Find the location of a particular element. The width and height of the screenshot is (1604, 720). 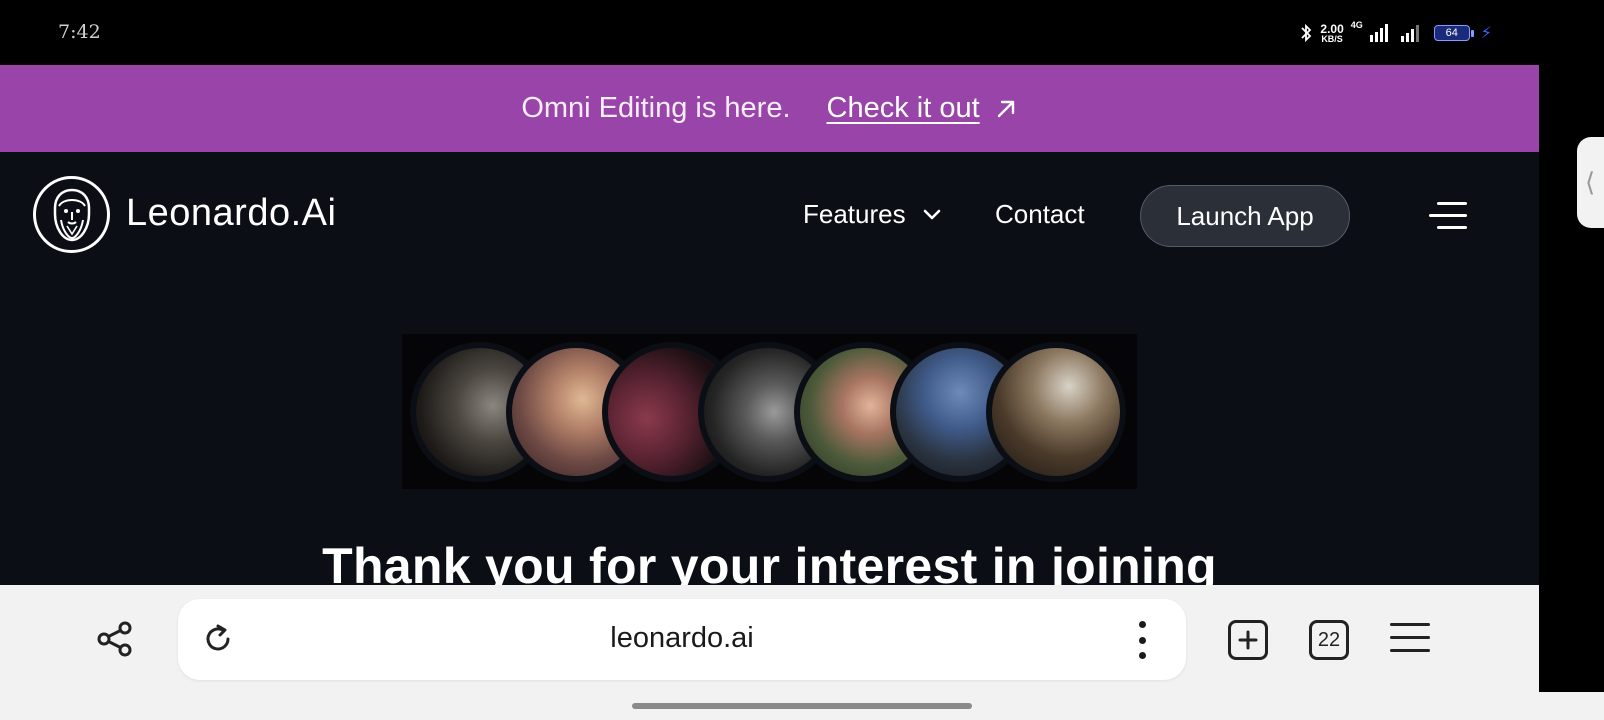

plus-icon is located at coordinates (1248, 640).